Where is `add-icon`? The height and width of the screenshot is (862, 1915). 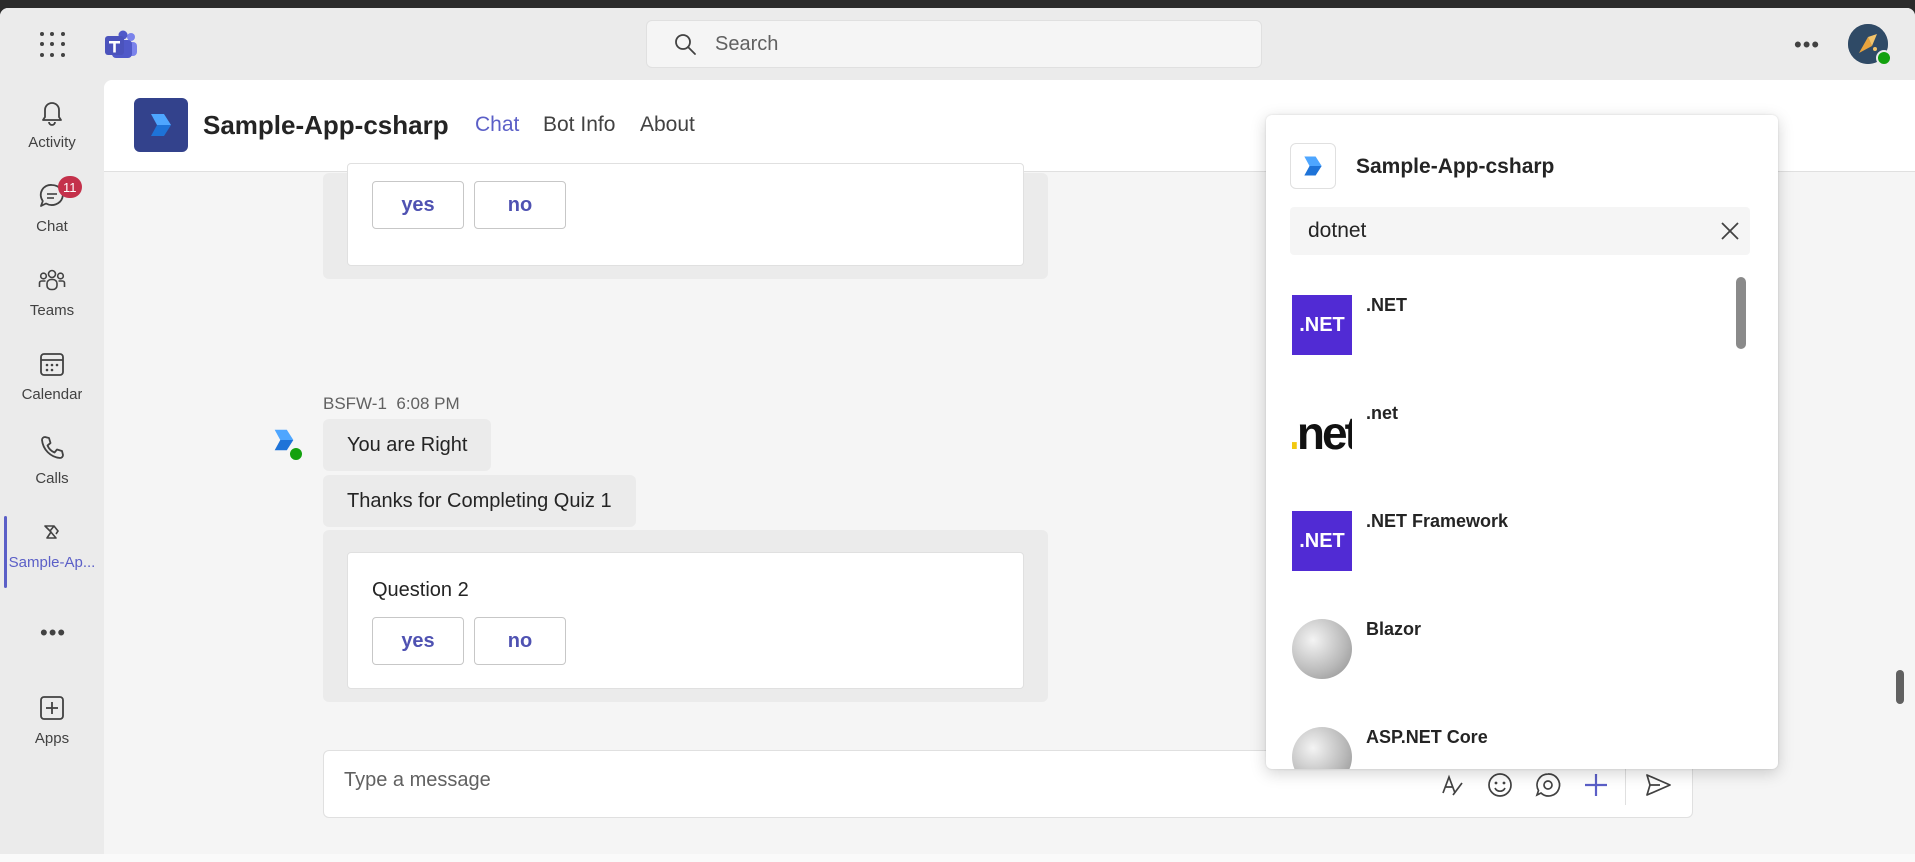
add-icon is located at coordinates (1596, 785).